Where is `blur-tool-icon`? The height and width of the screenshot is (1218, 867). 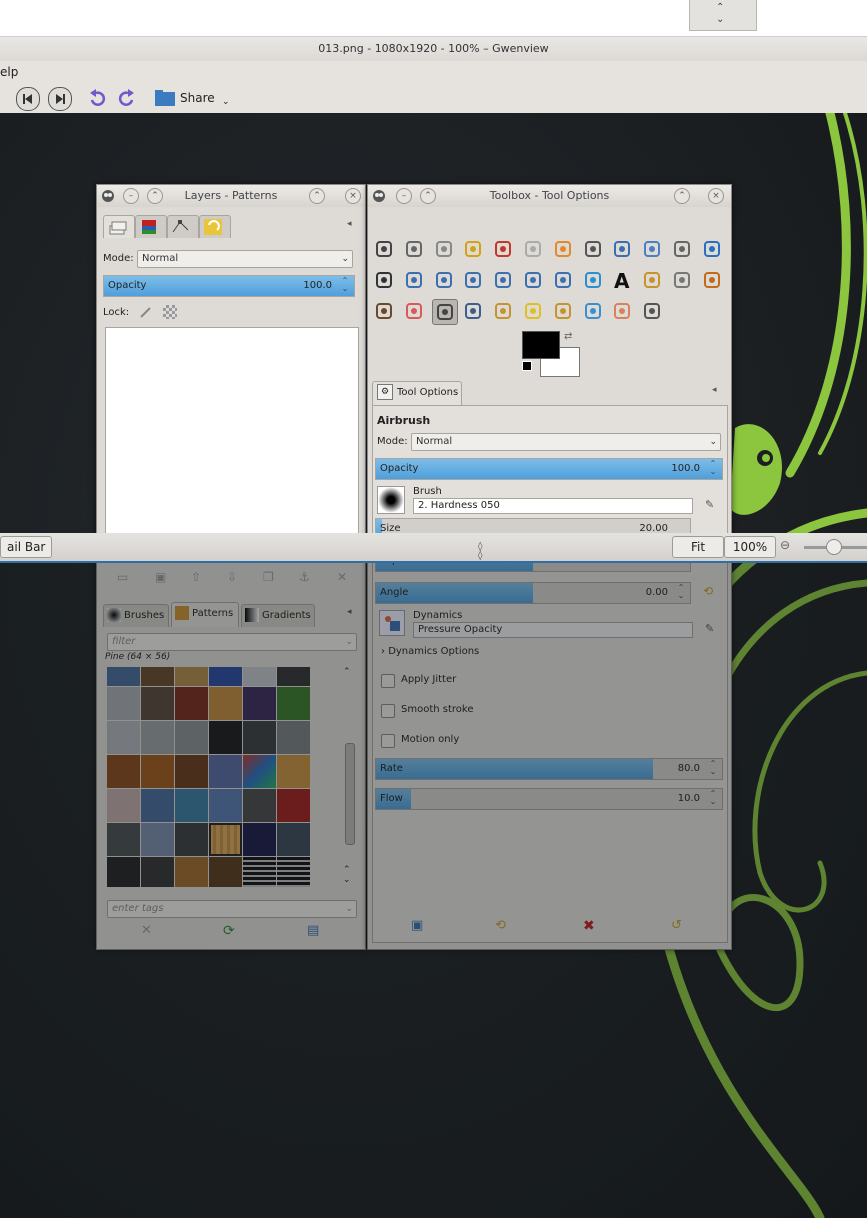 blur-tool-icon is located at coordinates (593, 311).